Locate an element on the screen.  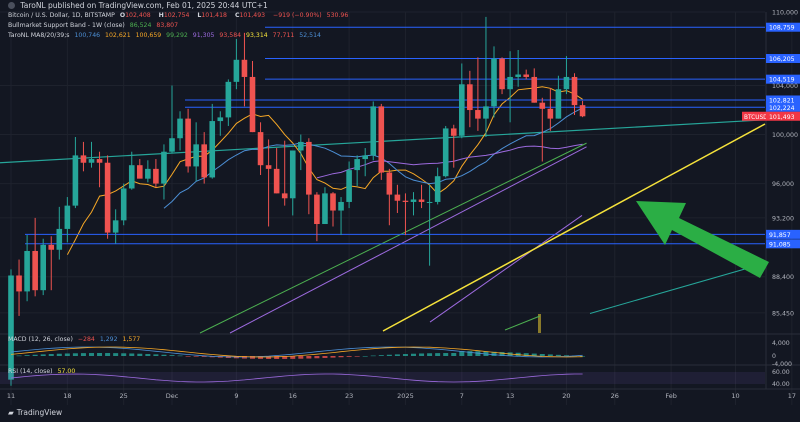
time-tick-label: Feb is located at coordinates (671, 396).